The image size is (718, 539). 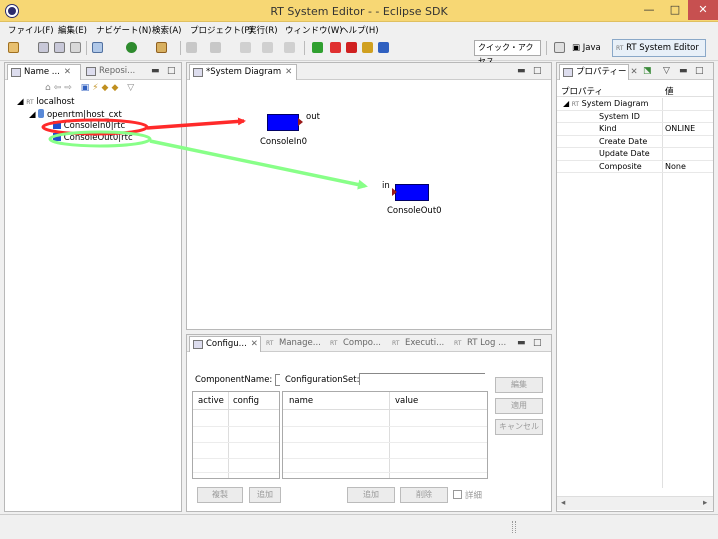 I want to click on back-history-icon, so click(x=267, y=47).